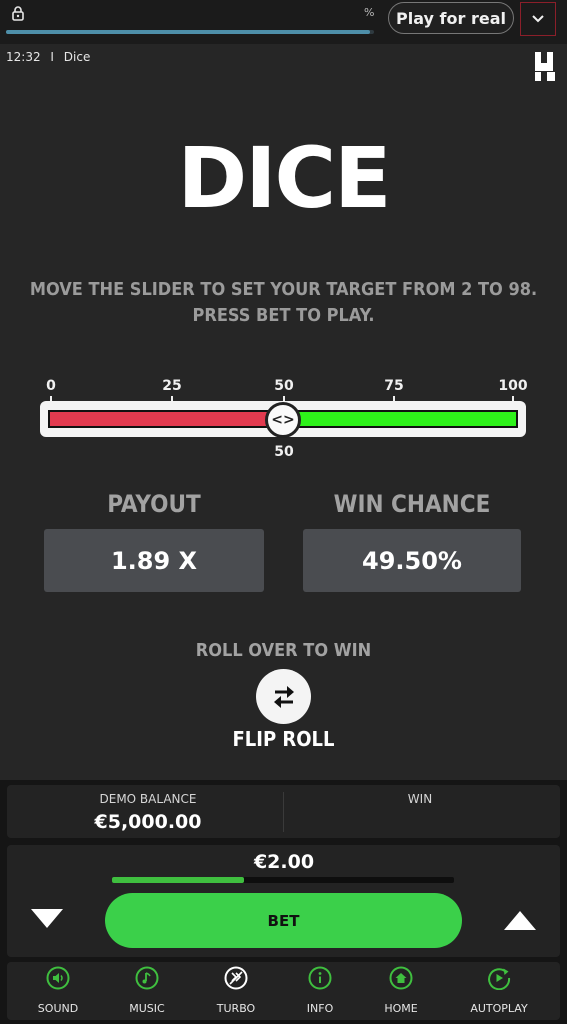  I want to click on instructions-line-2: PRESS BET TO PLAY., so click(283, 315).